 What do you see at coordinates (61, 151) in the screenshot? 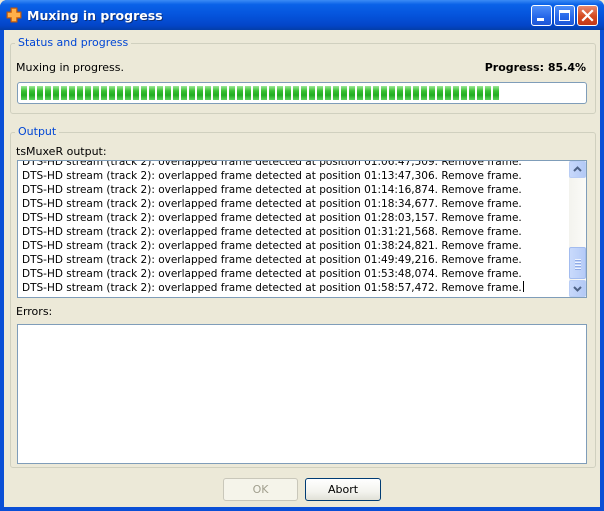
I see `output-label: tsMuxeR output:` at bounding box center [61, 151].